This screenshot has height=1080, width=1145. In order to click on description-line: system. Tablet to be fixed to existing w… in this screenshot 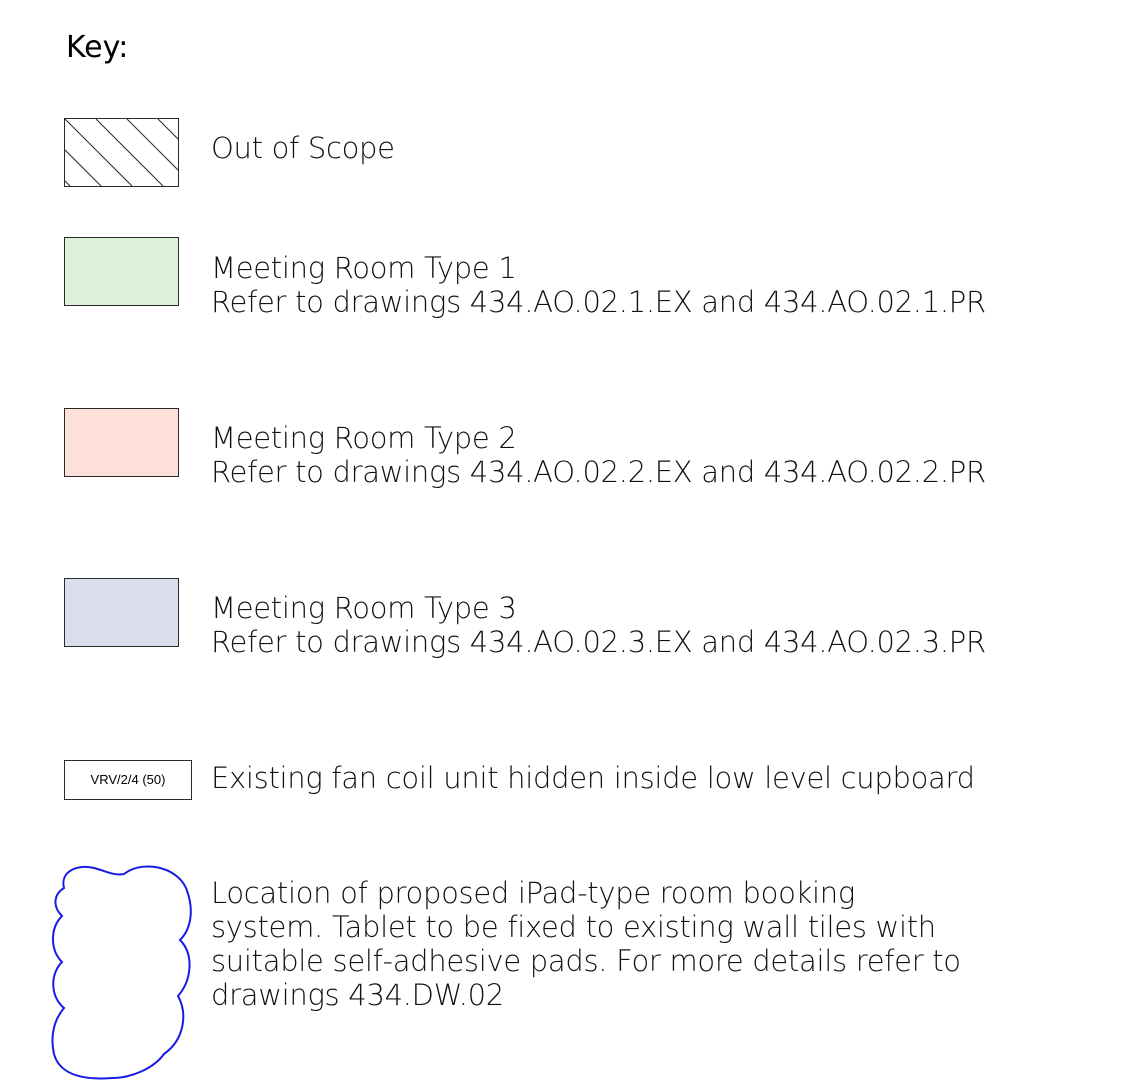, I will do `click(573, 927)`.